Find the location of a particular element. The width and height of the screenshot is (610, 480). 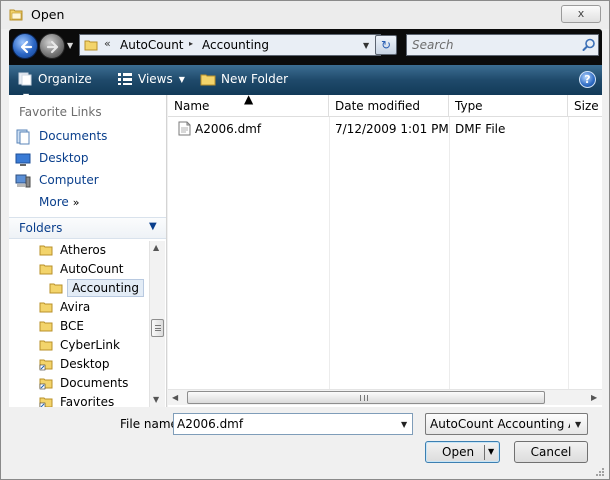

favorite-link-label: Computer is located at coordinates (69, 180).